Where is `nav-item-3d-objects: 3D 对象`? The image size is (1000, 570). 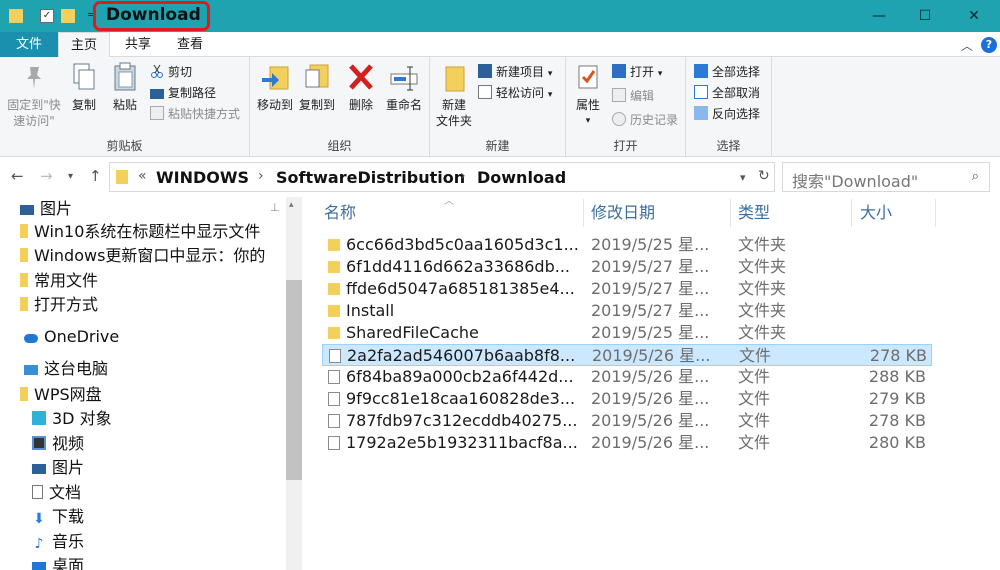
nav-item-3d-objects: 3D 对象 is located at coordinates (72, 419).